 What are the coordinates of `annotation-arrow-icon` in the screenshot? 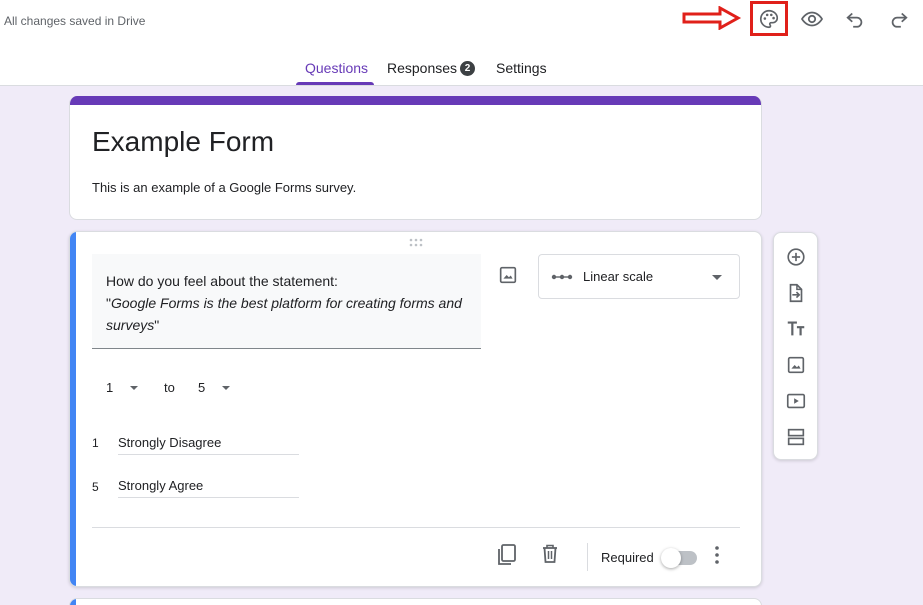 It's located at (712, 18).